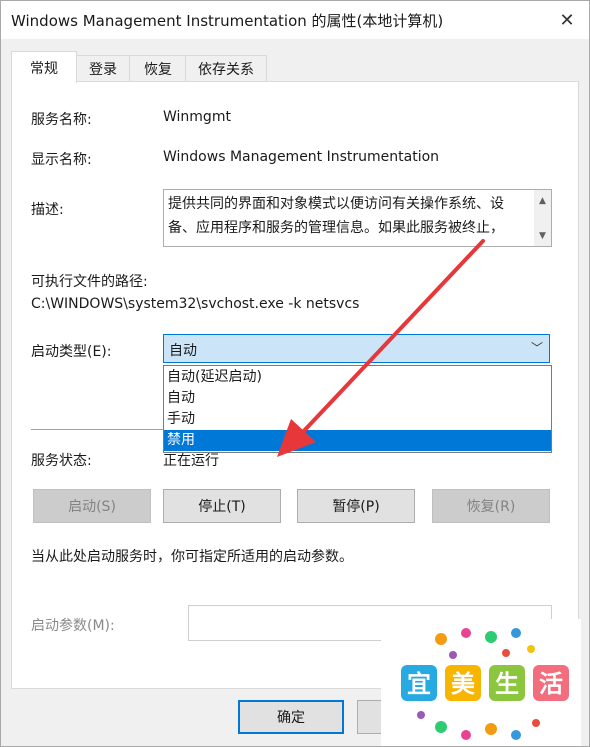 Image resolution: width=590 pixels, height=747 pixels. What do you see at coordinates (357, 377) in the screenshot?
I see `option-auto-delayed: 自动(延迟启动)` at bounding box center [357, 377].